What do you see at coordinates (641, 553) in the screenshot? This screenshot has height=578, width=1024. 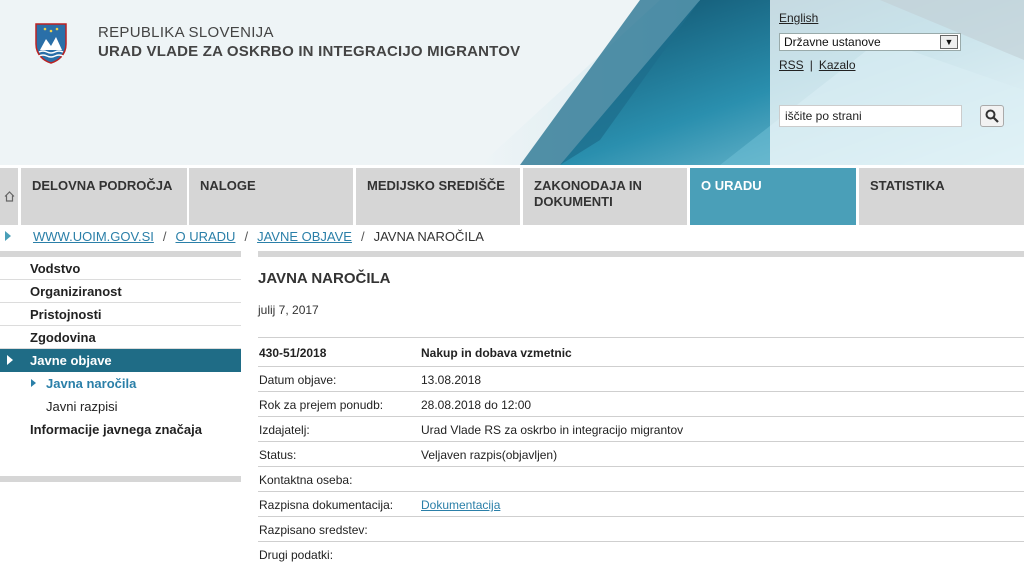 I see `table-row: Drugi podatki:` at bounding box center [641, 553].